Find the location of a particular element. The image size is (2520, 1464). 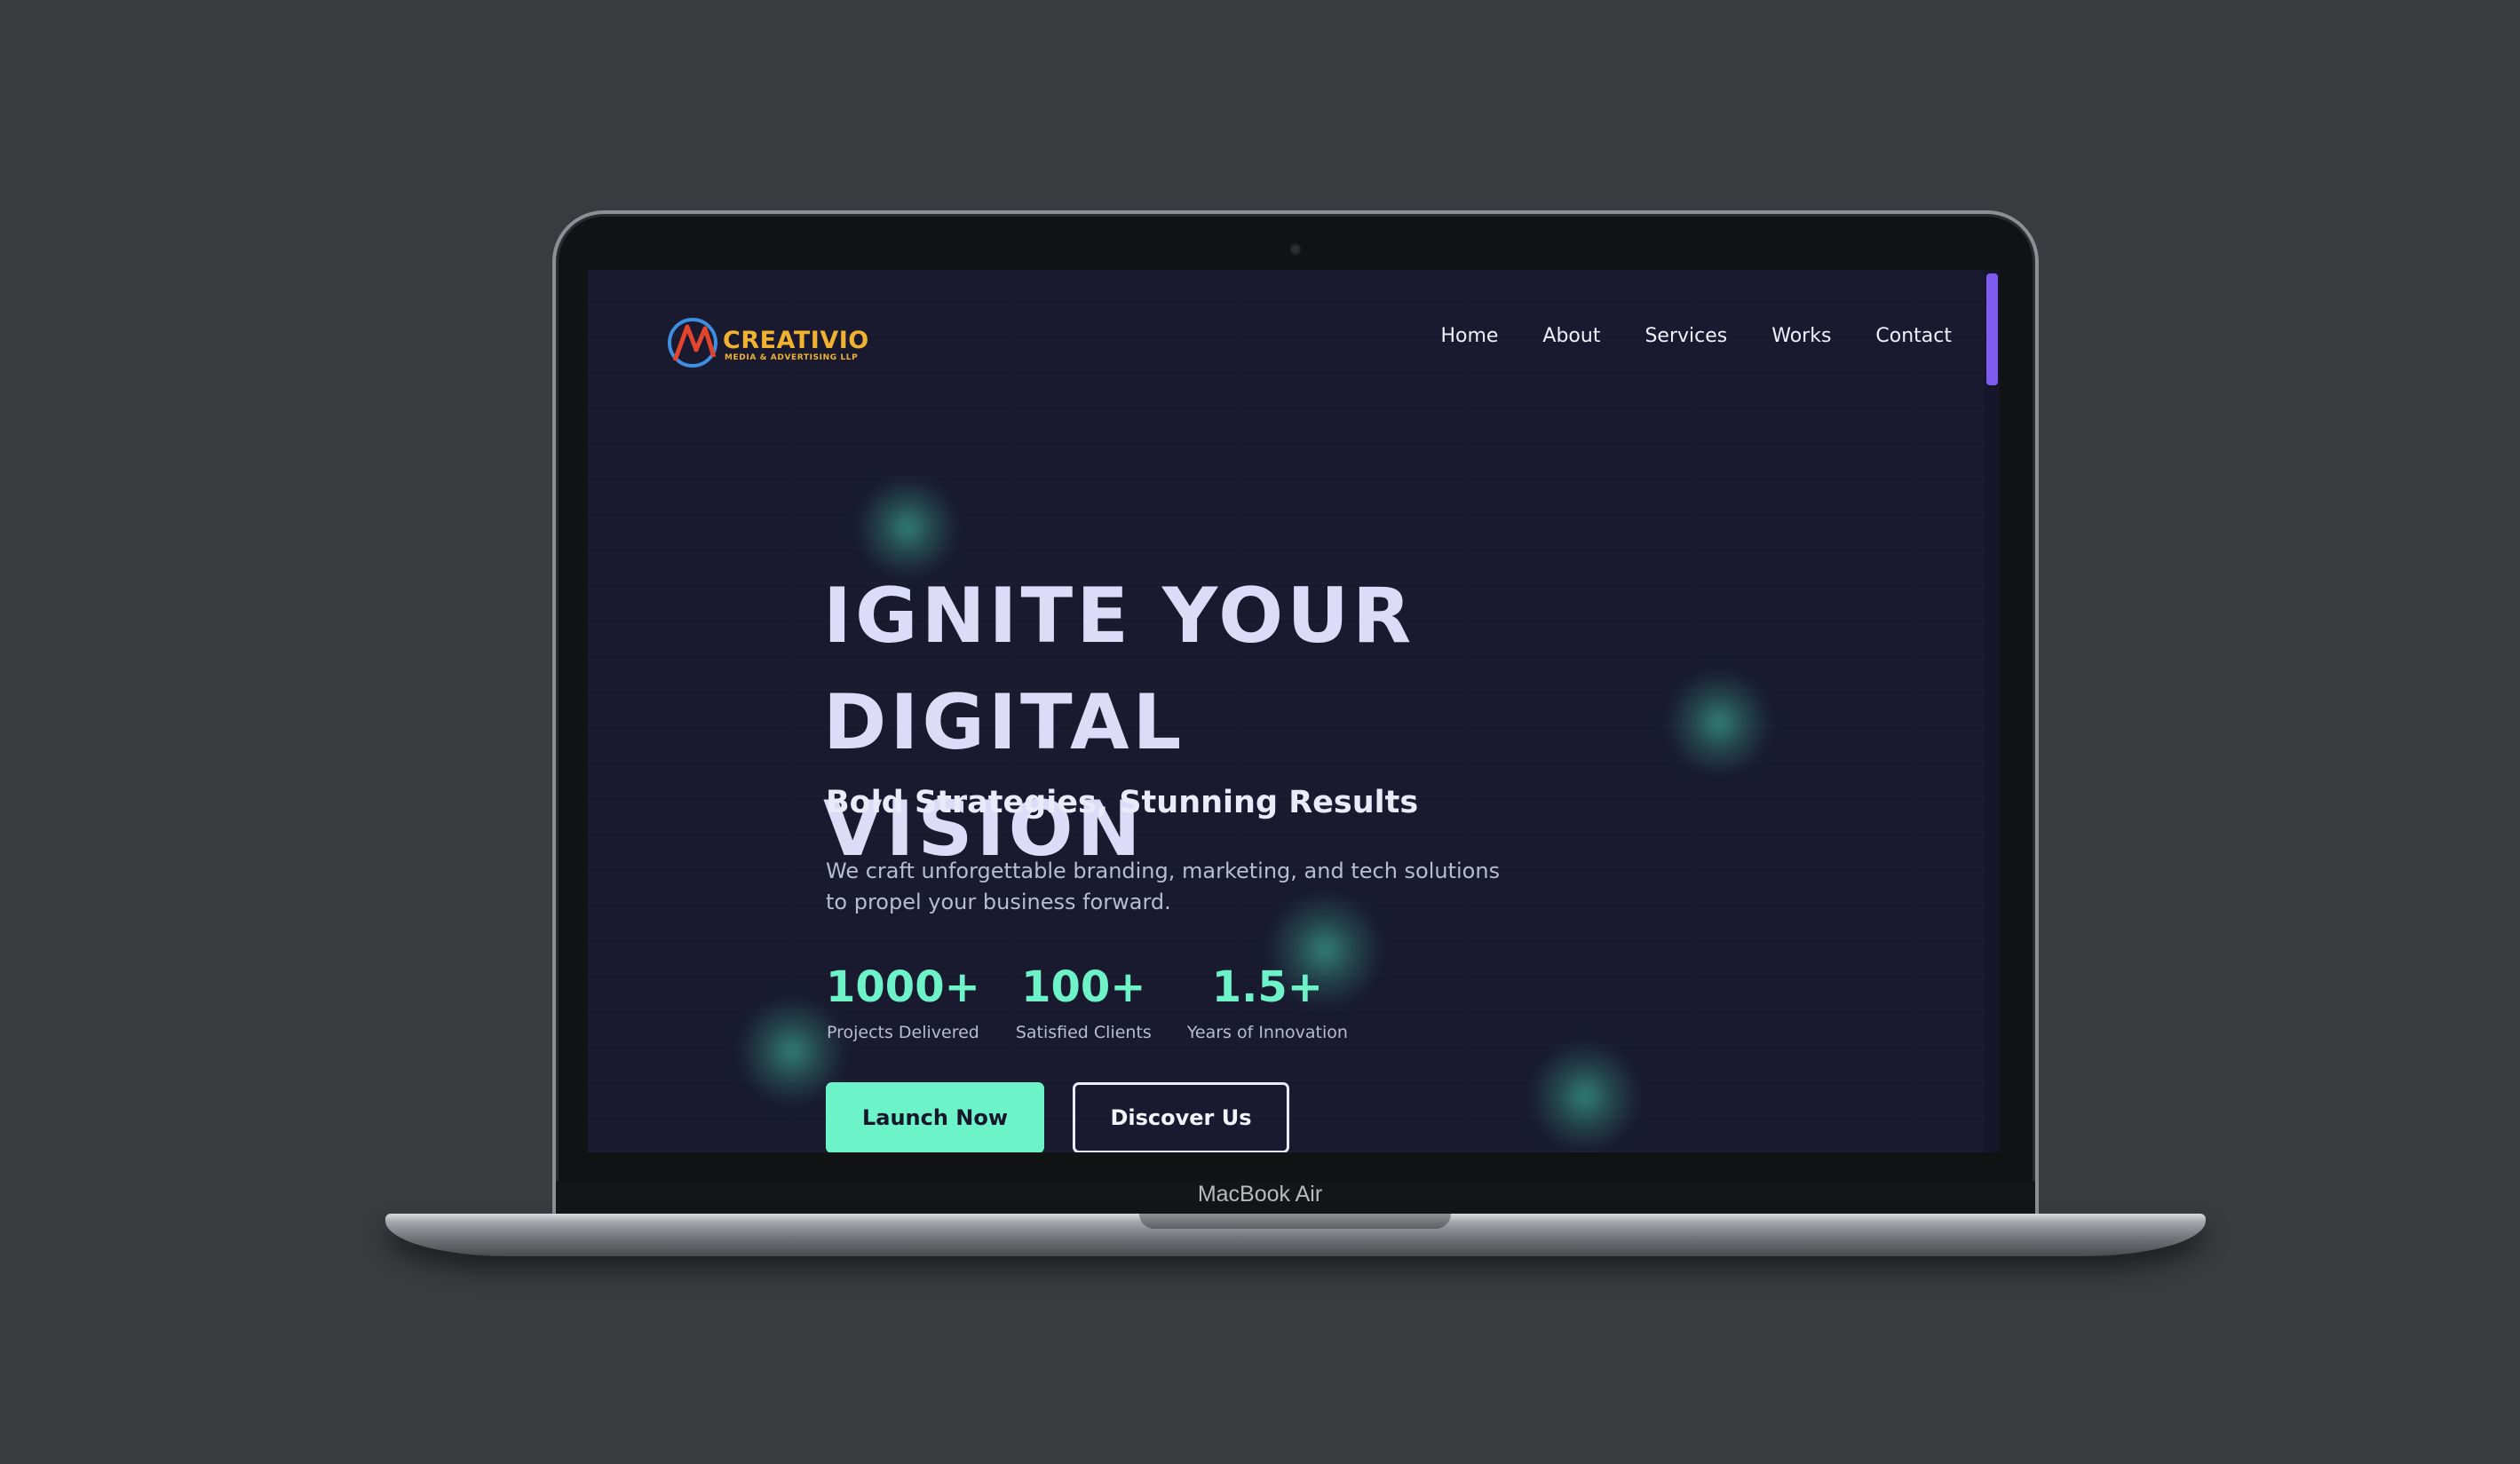

stat-label: Years of Innovation is located at coordinates (1267, 1032).